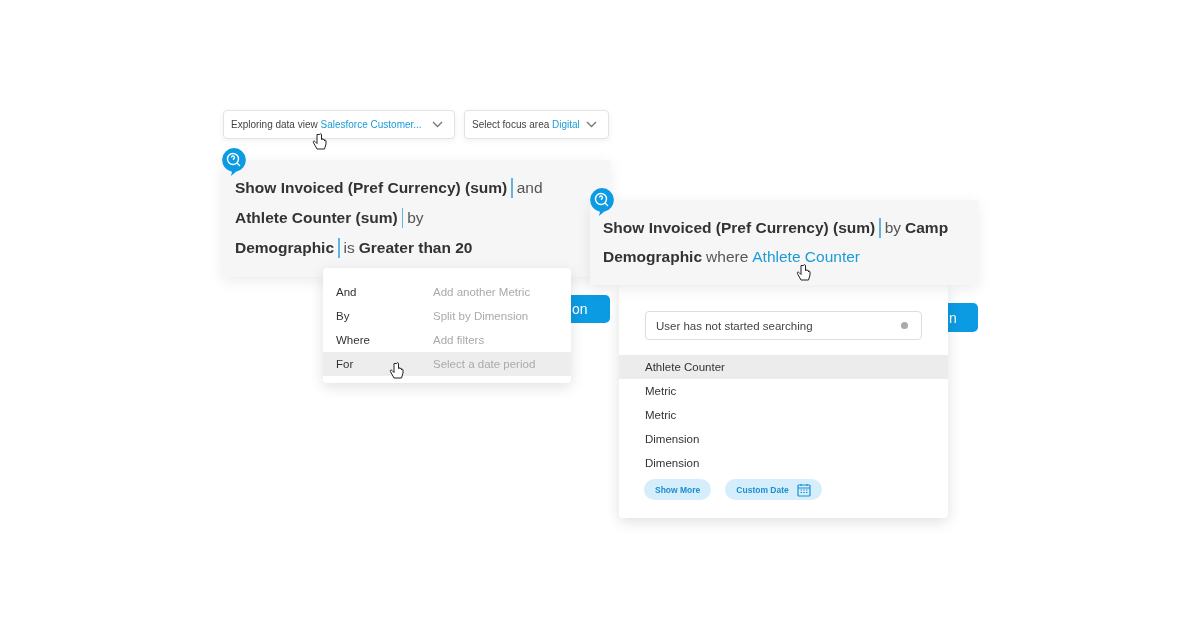 The width and height of the screenshot is (1200, 628). I want to click on calendar-icon, so click(803, 489).